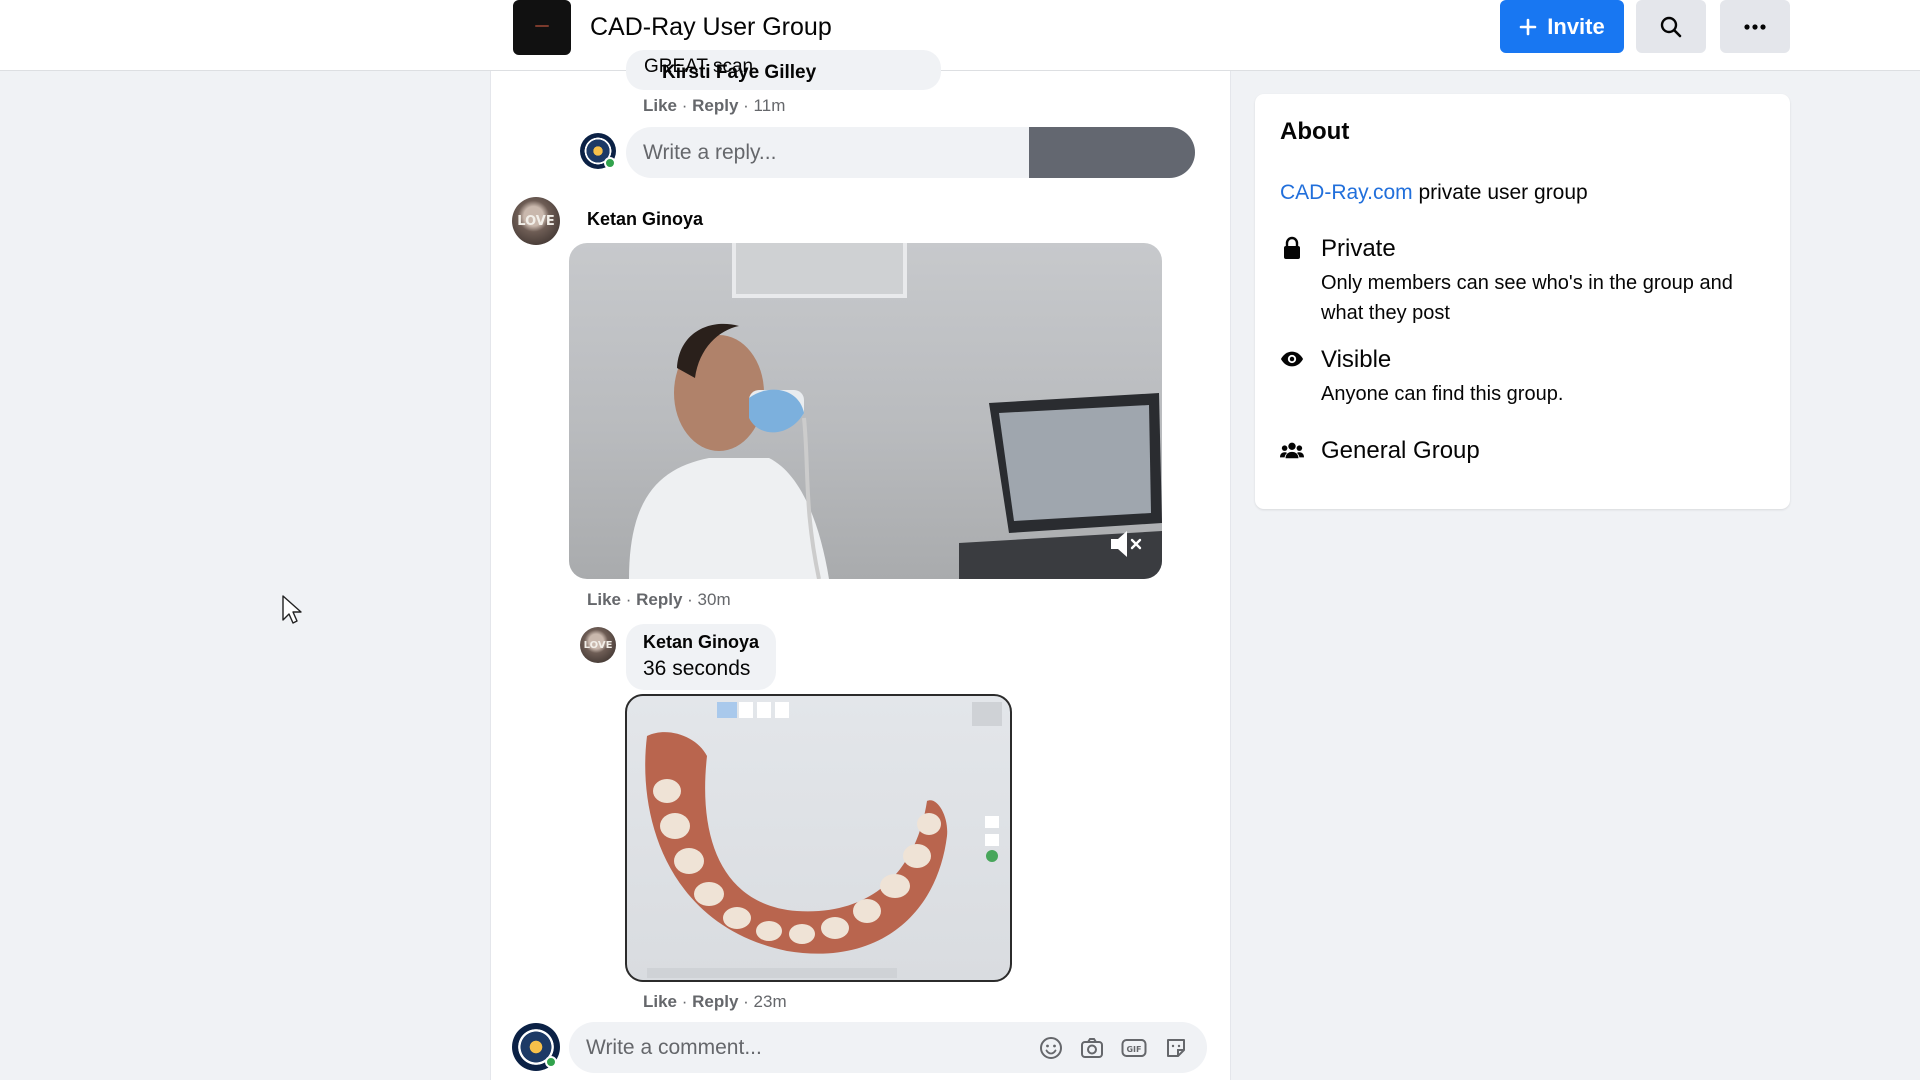  What do you see at coordinates (1315, 131) in the screenshot?
I see `about-title: About` at bounding box center [1315, 131].